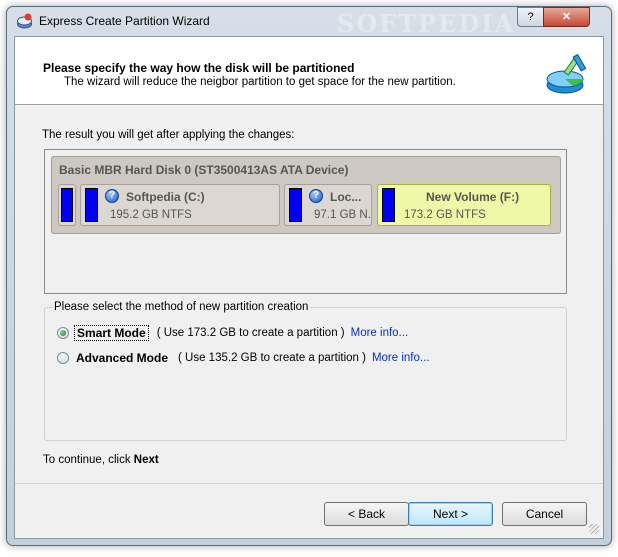  Describe the element at coordinates (530, 17) in the screenshot. I see `help-button: ?` at that location.